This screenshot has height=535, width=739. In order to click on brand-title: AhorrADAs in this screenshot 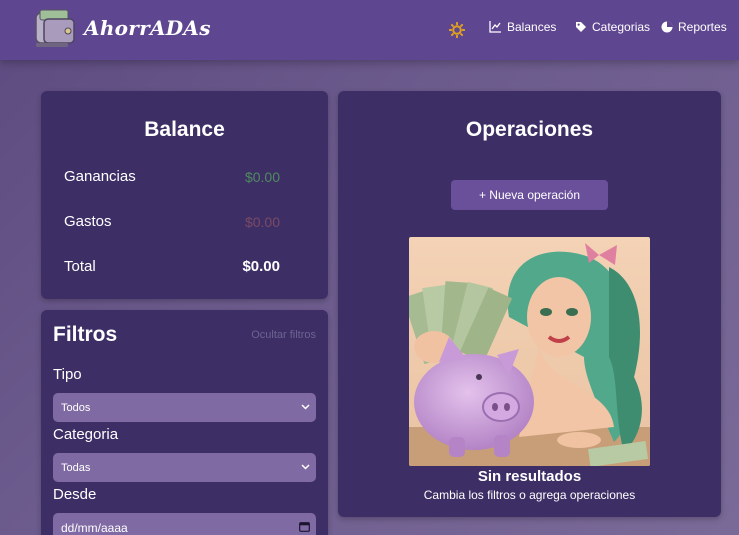, I will do `click(147, 28)`.